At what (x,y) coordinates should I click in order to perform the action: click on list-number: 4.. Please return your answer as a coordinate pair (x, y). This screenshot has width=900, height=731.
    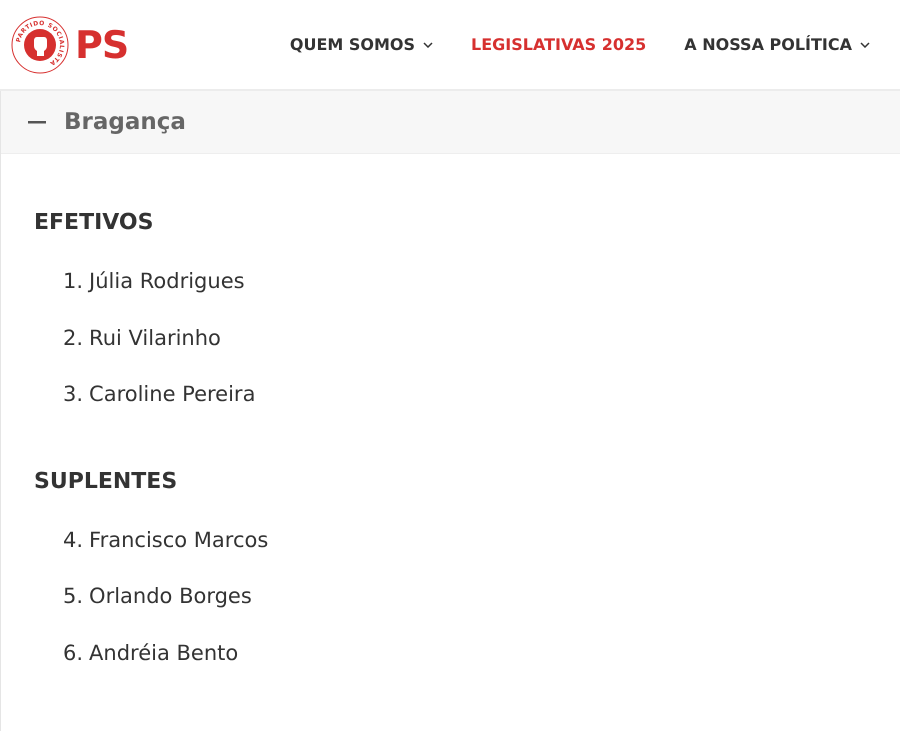
    Looking at the image, I should click on (73, 540).